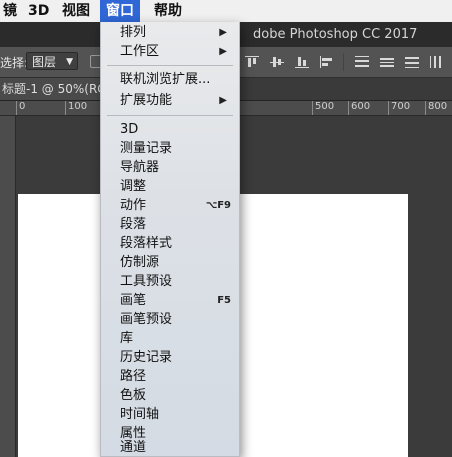 The height and width of the screenshot is (457, 452). Describe the element at coordinates (170, 130) in the screenshot. I see `menu-item-3d: 3D` at that location.